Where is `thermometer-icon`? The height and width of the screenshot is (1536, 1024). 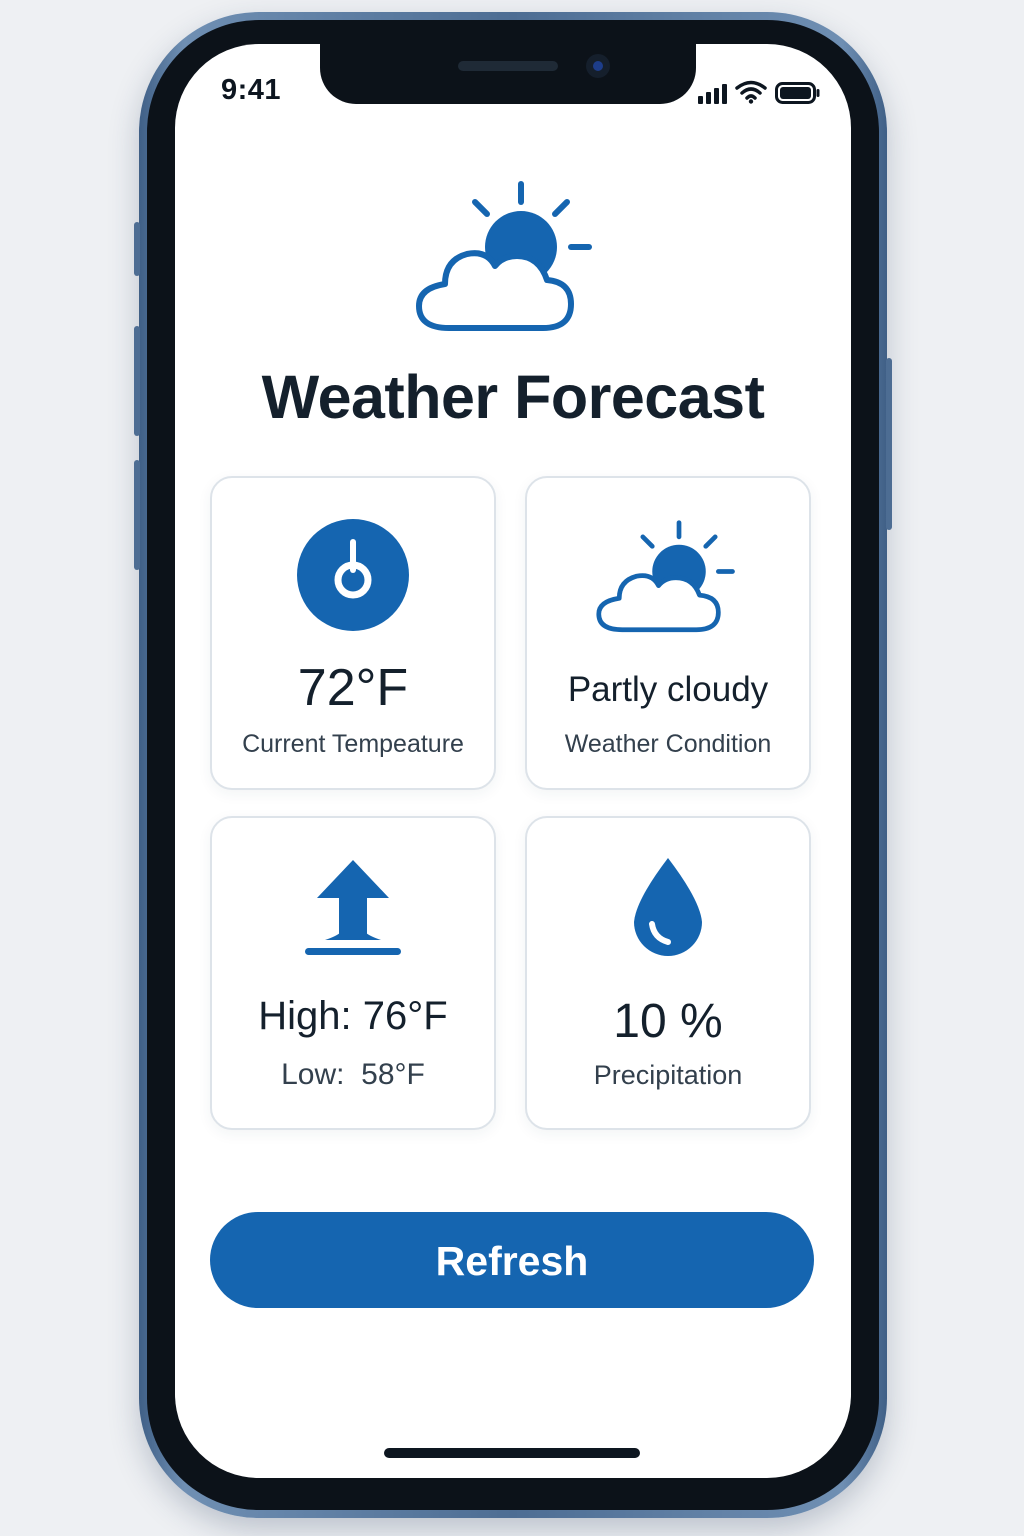 thermometer-icon is located at coordinates (353, 575).